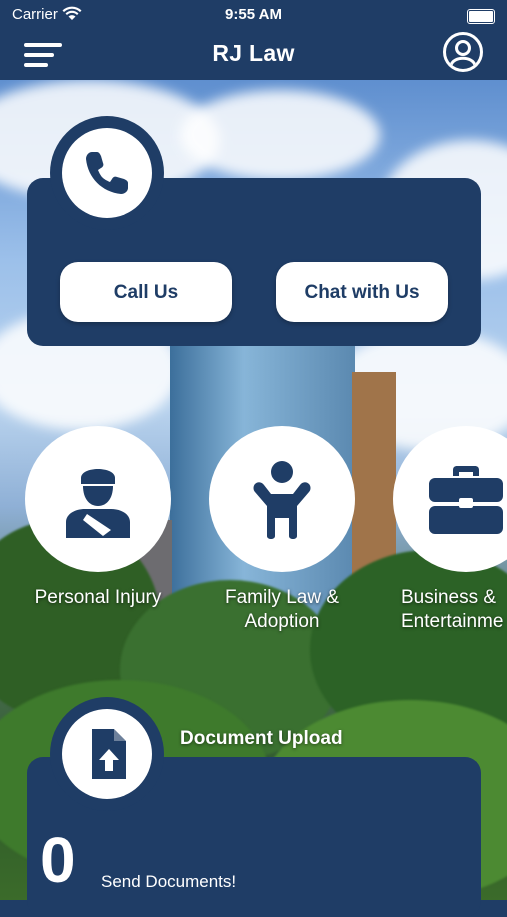 The image size is (507, 917). Describe the element at coordinates (362, 292) in the screenshot. I see `chat-with-us-button: Chat with Us` at that location.